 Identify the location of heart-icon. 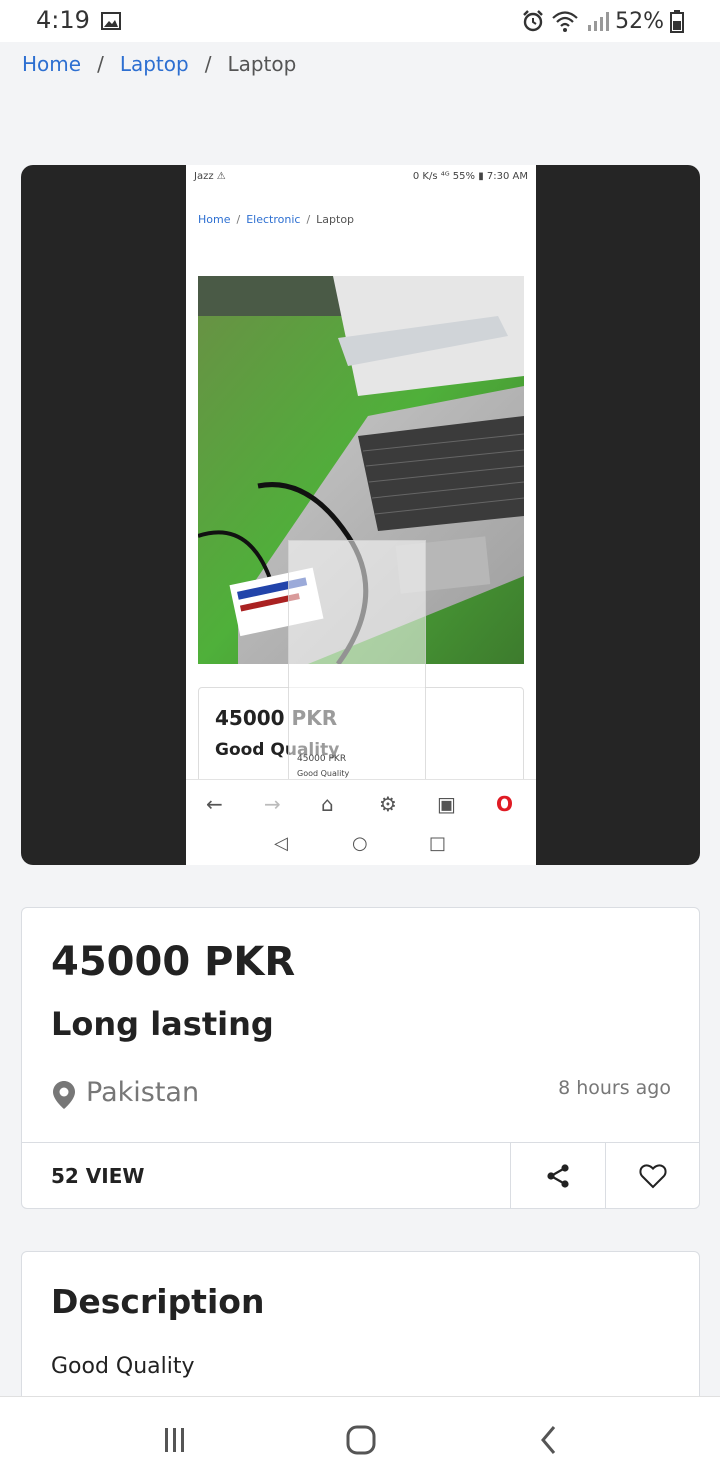
(653, 1176).